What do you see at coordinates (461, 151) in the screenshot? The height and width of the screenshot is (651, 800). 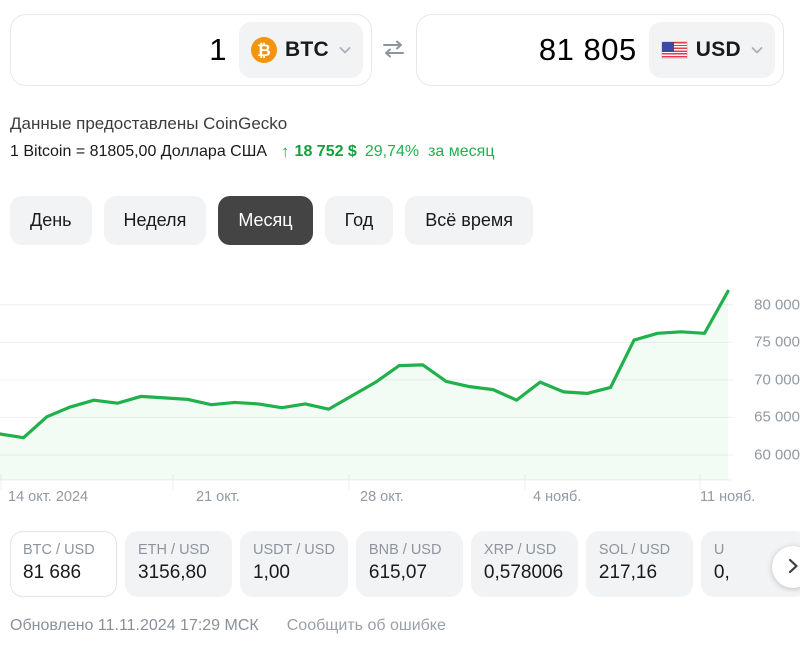 I see `delta-period: за месяц` at bounding box center [461, 151].